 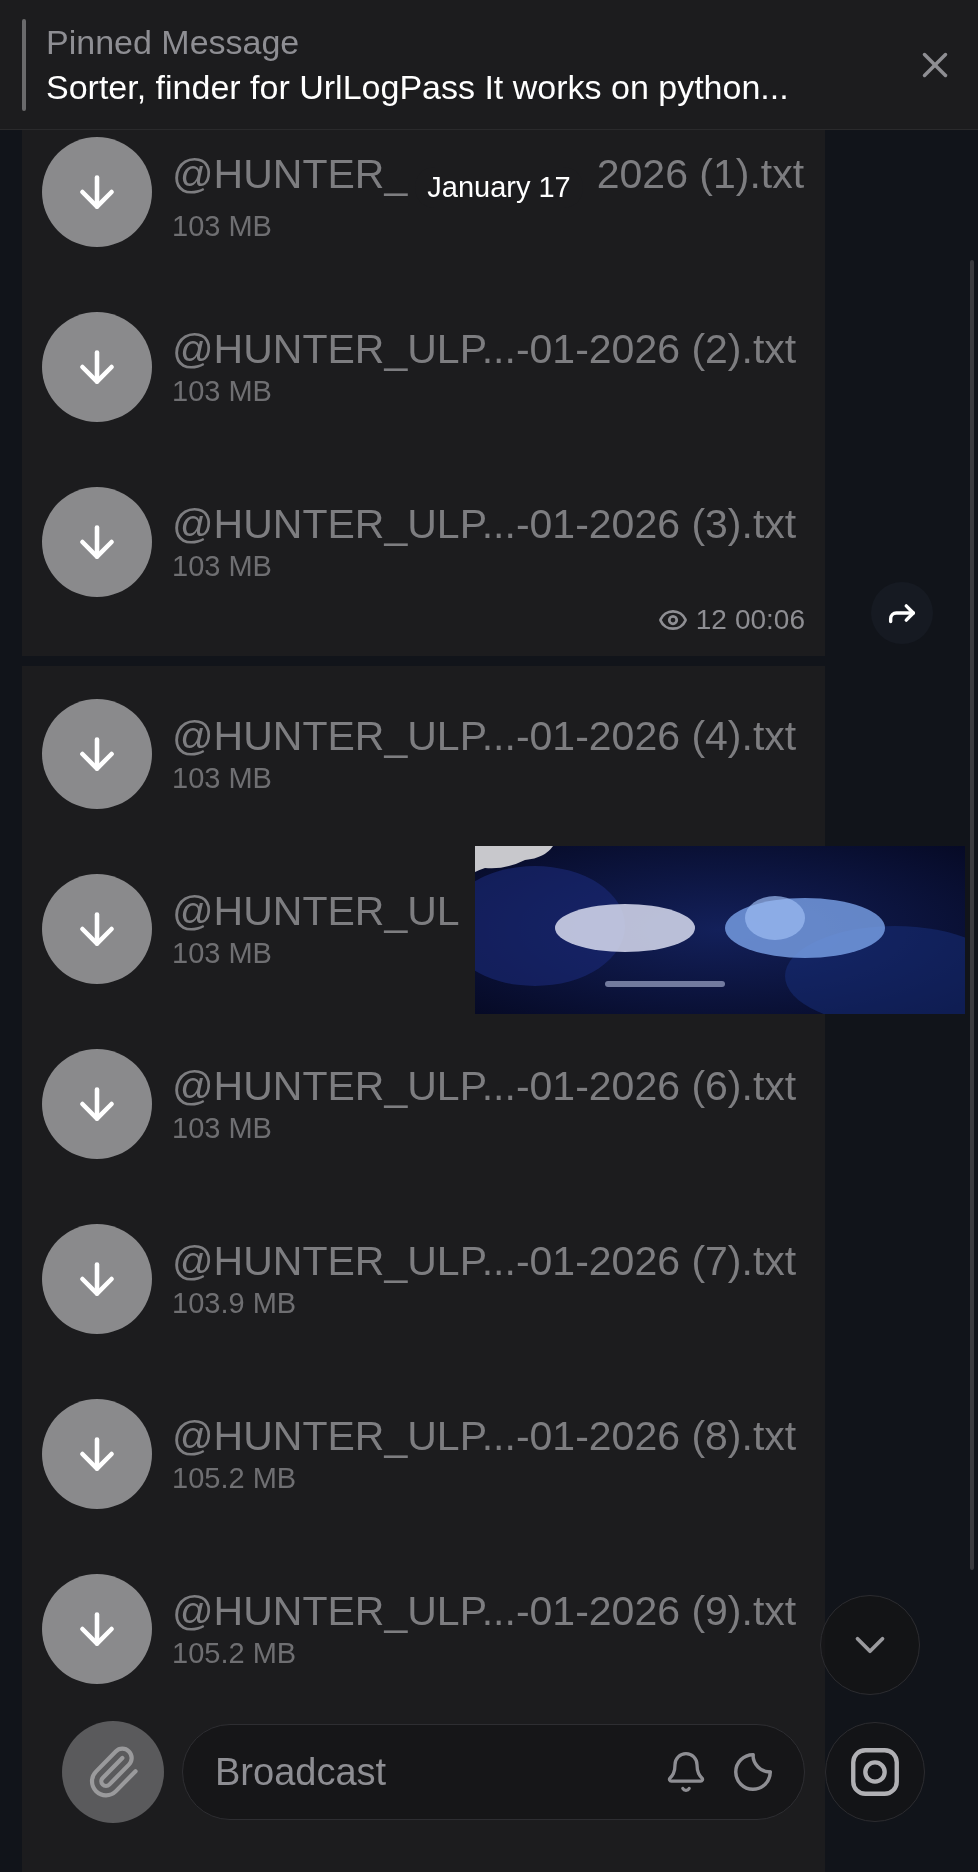 I want to click on file-size: 103.9 MB, so click(x=235, y=1303).